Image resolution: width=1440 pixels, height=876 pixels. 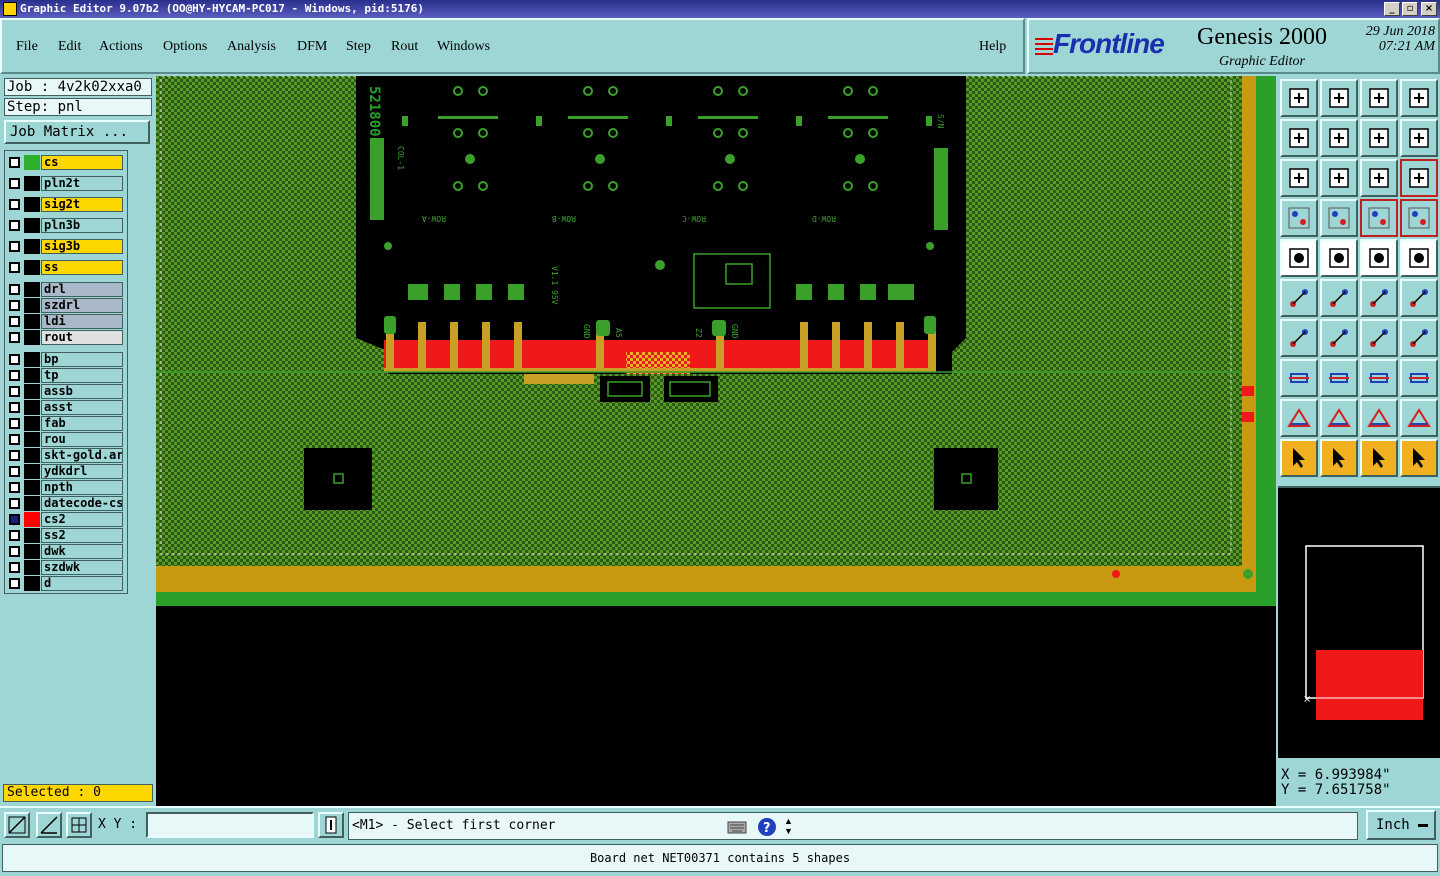 What do you see at coordinates (66, 471) in the screenshot?
I see `layer-row: ydkdrl` at bounding box center [66, 471].